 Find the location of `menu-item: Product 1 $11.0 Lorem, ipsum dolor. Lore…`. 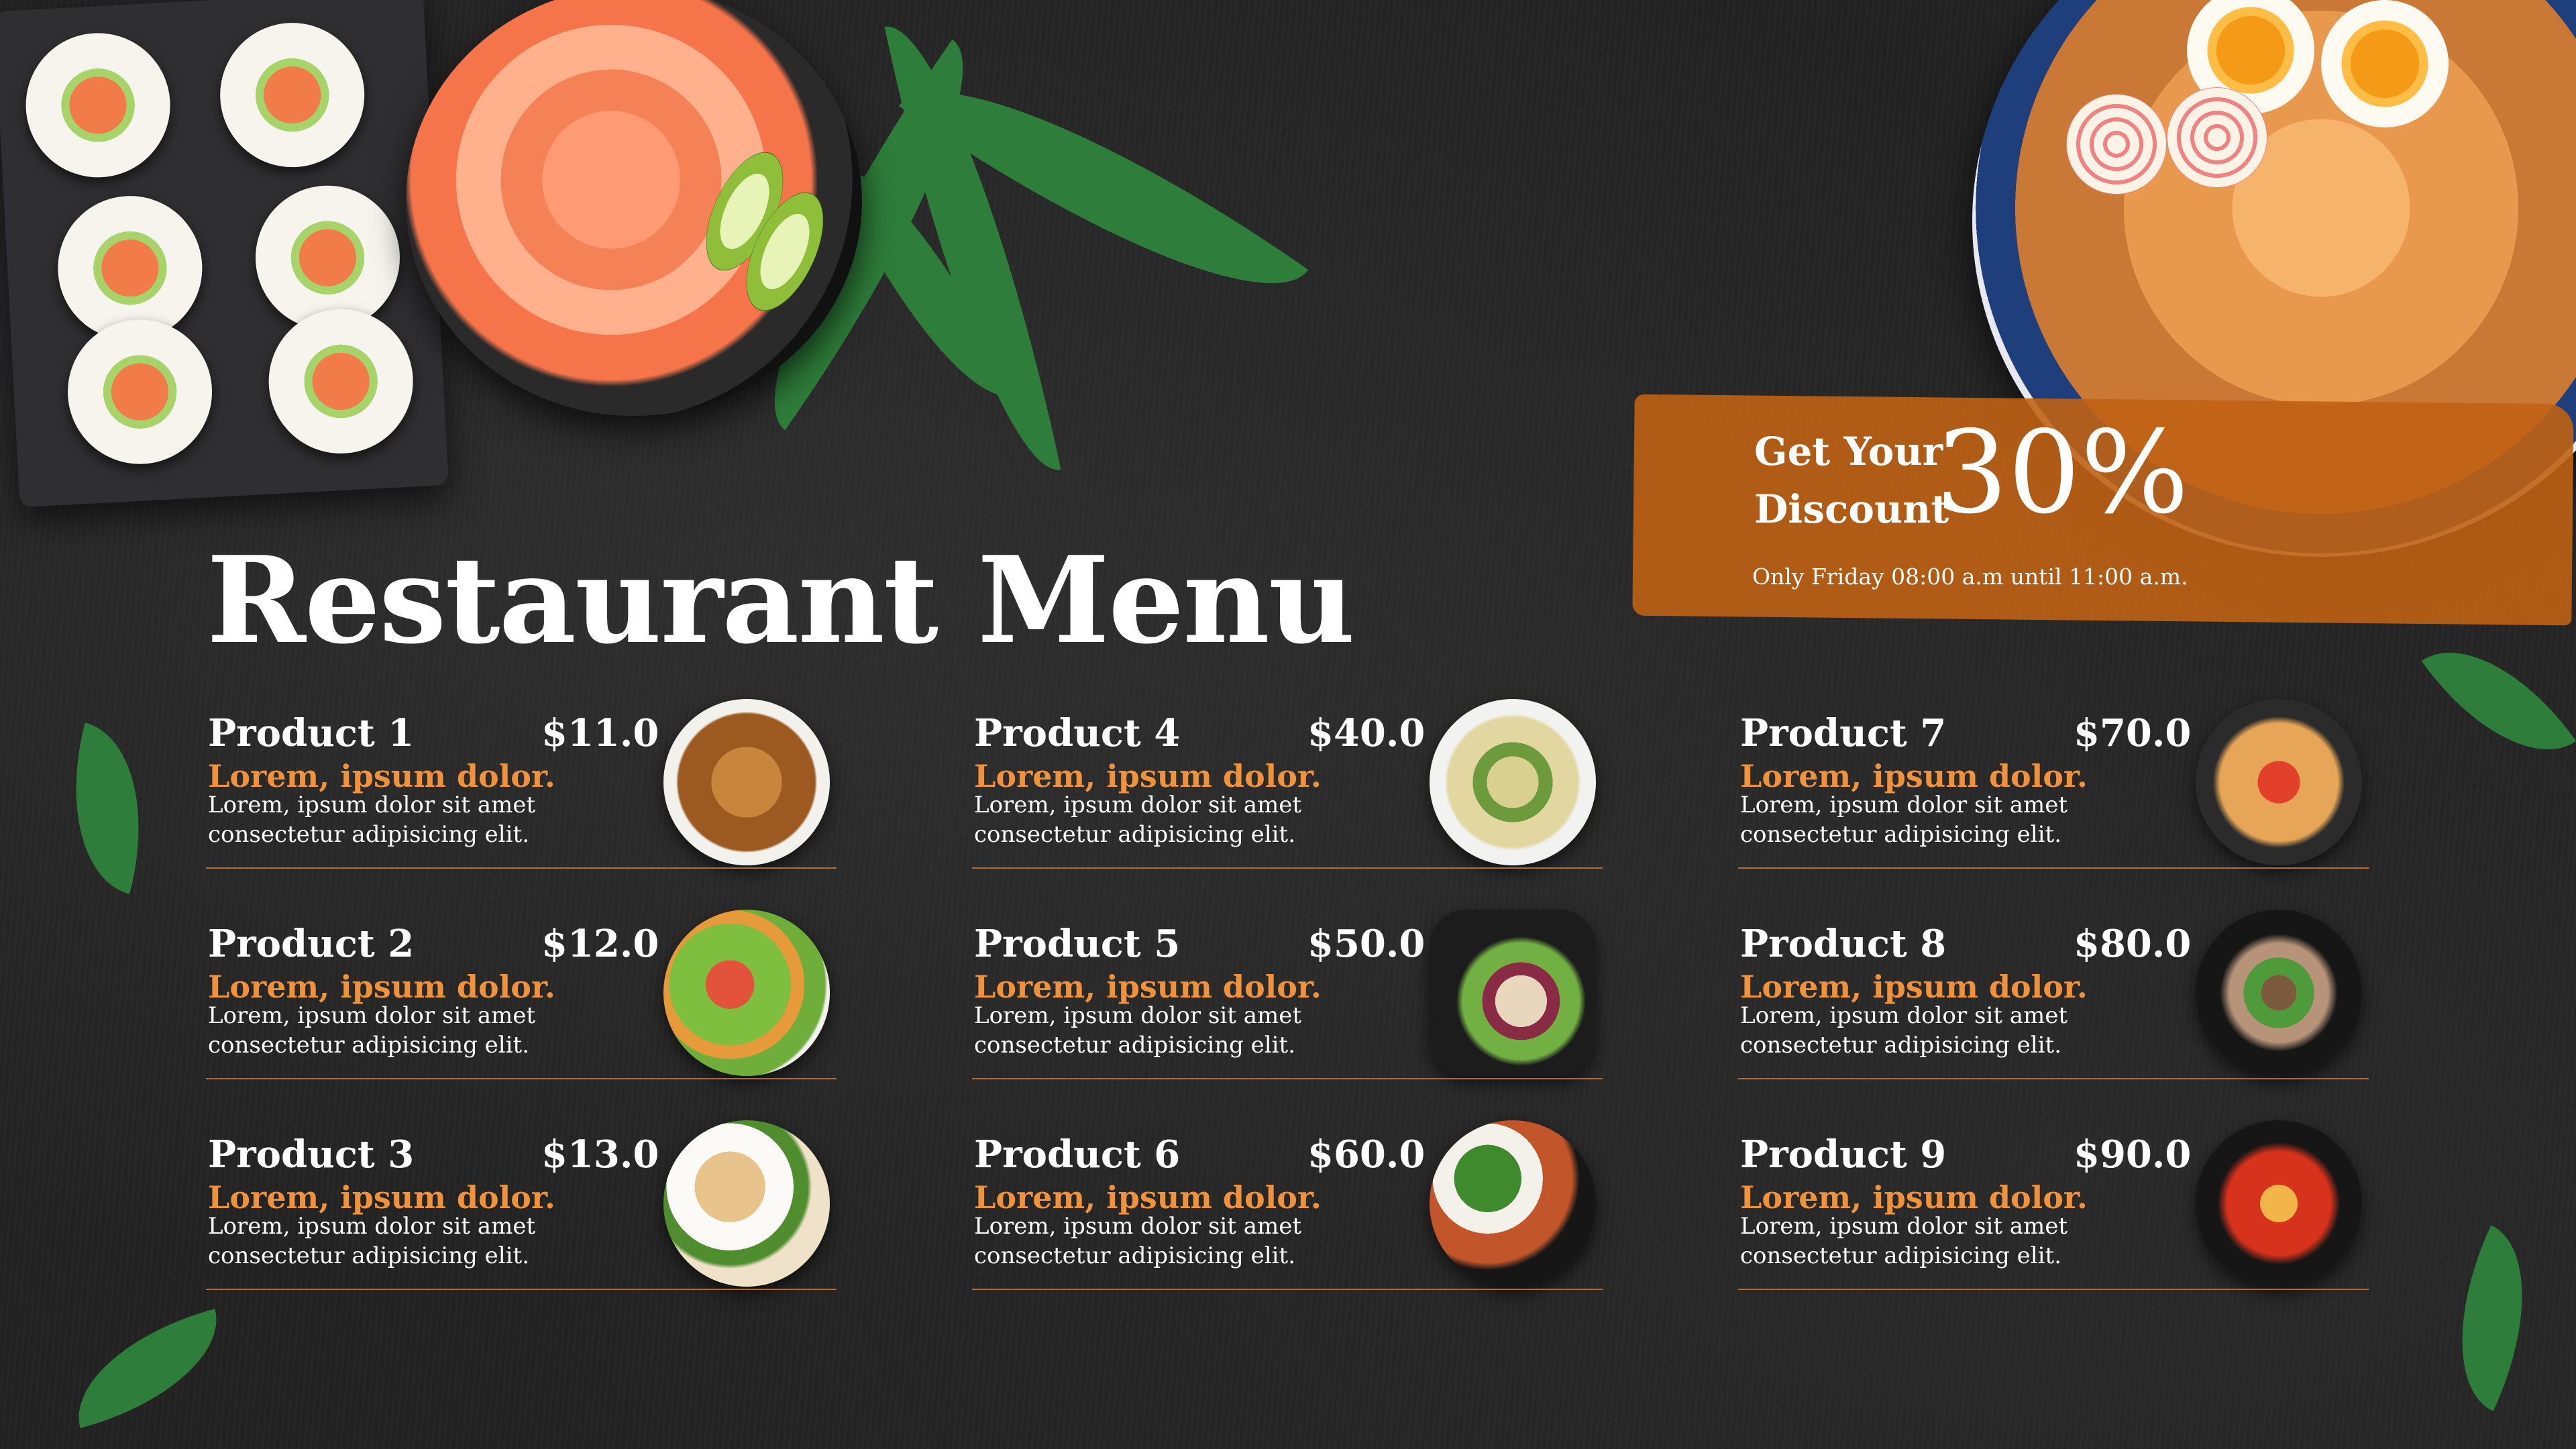

menu-item: Product 1 $11.0 Lorem, ipsum dolor. Lore… is located at coordinates (521, 795).